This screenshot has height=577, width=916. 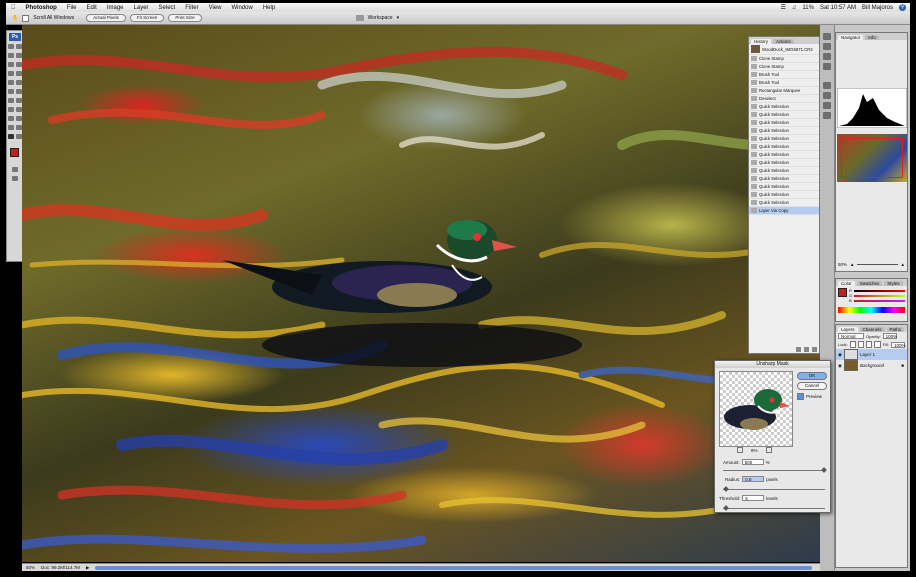 What do you see at coordinates (800, 396) in the screenshot?
I see `preview-checkbox` at bounding box center [800, 396].